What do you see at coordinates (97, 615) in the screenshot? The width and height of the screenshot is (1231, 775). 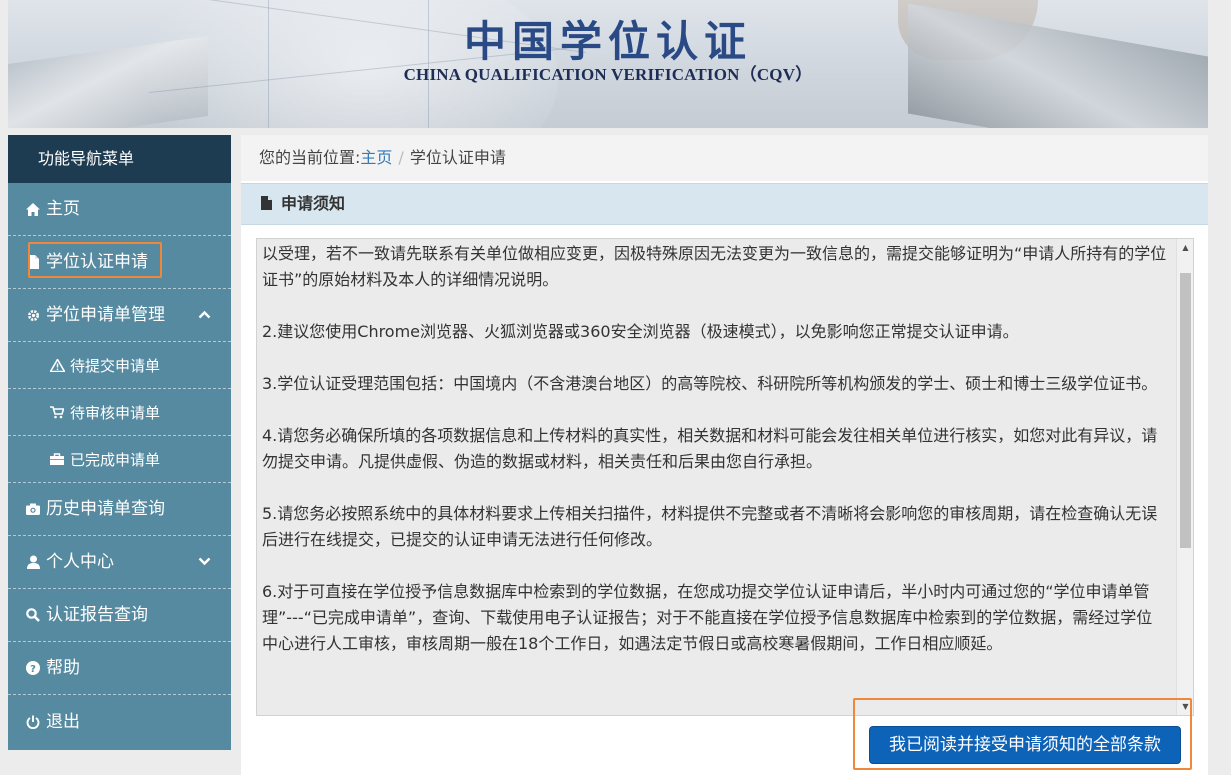 I see `sidebar-item-label: 认证报告查询` at bounding box center [97, 615].